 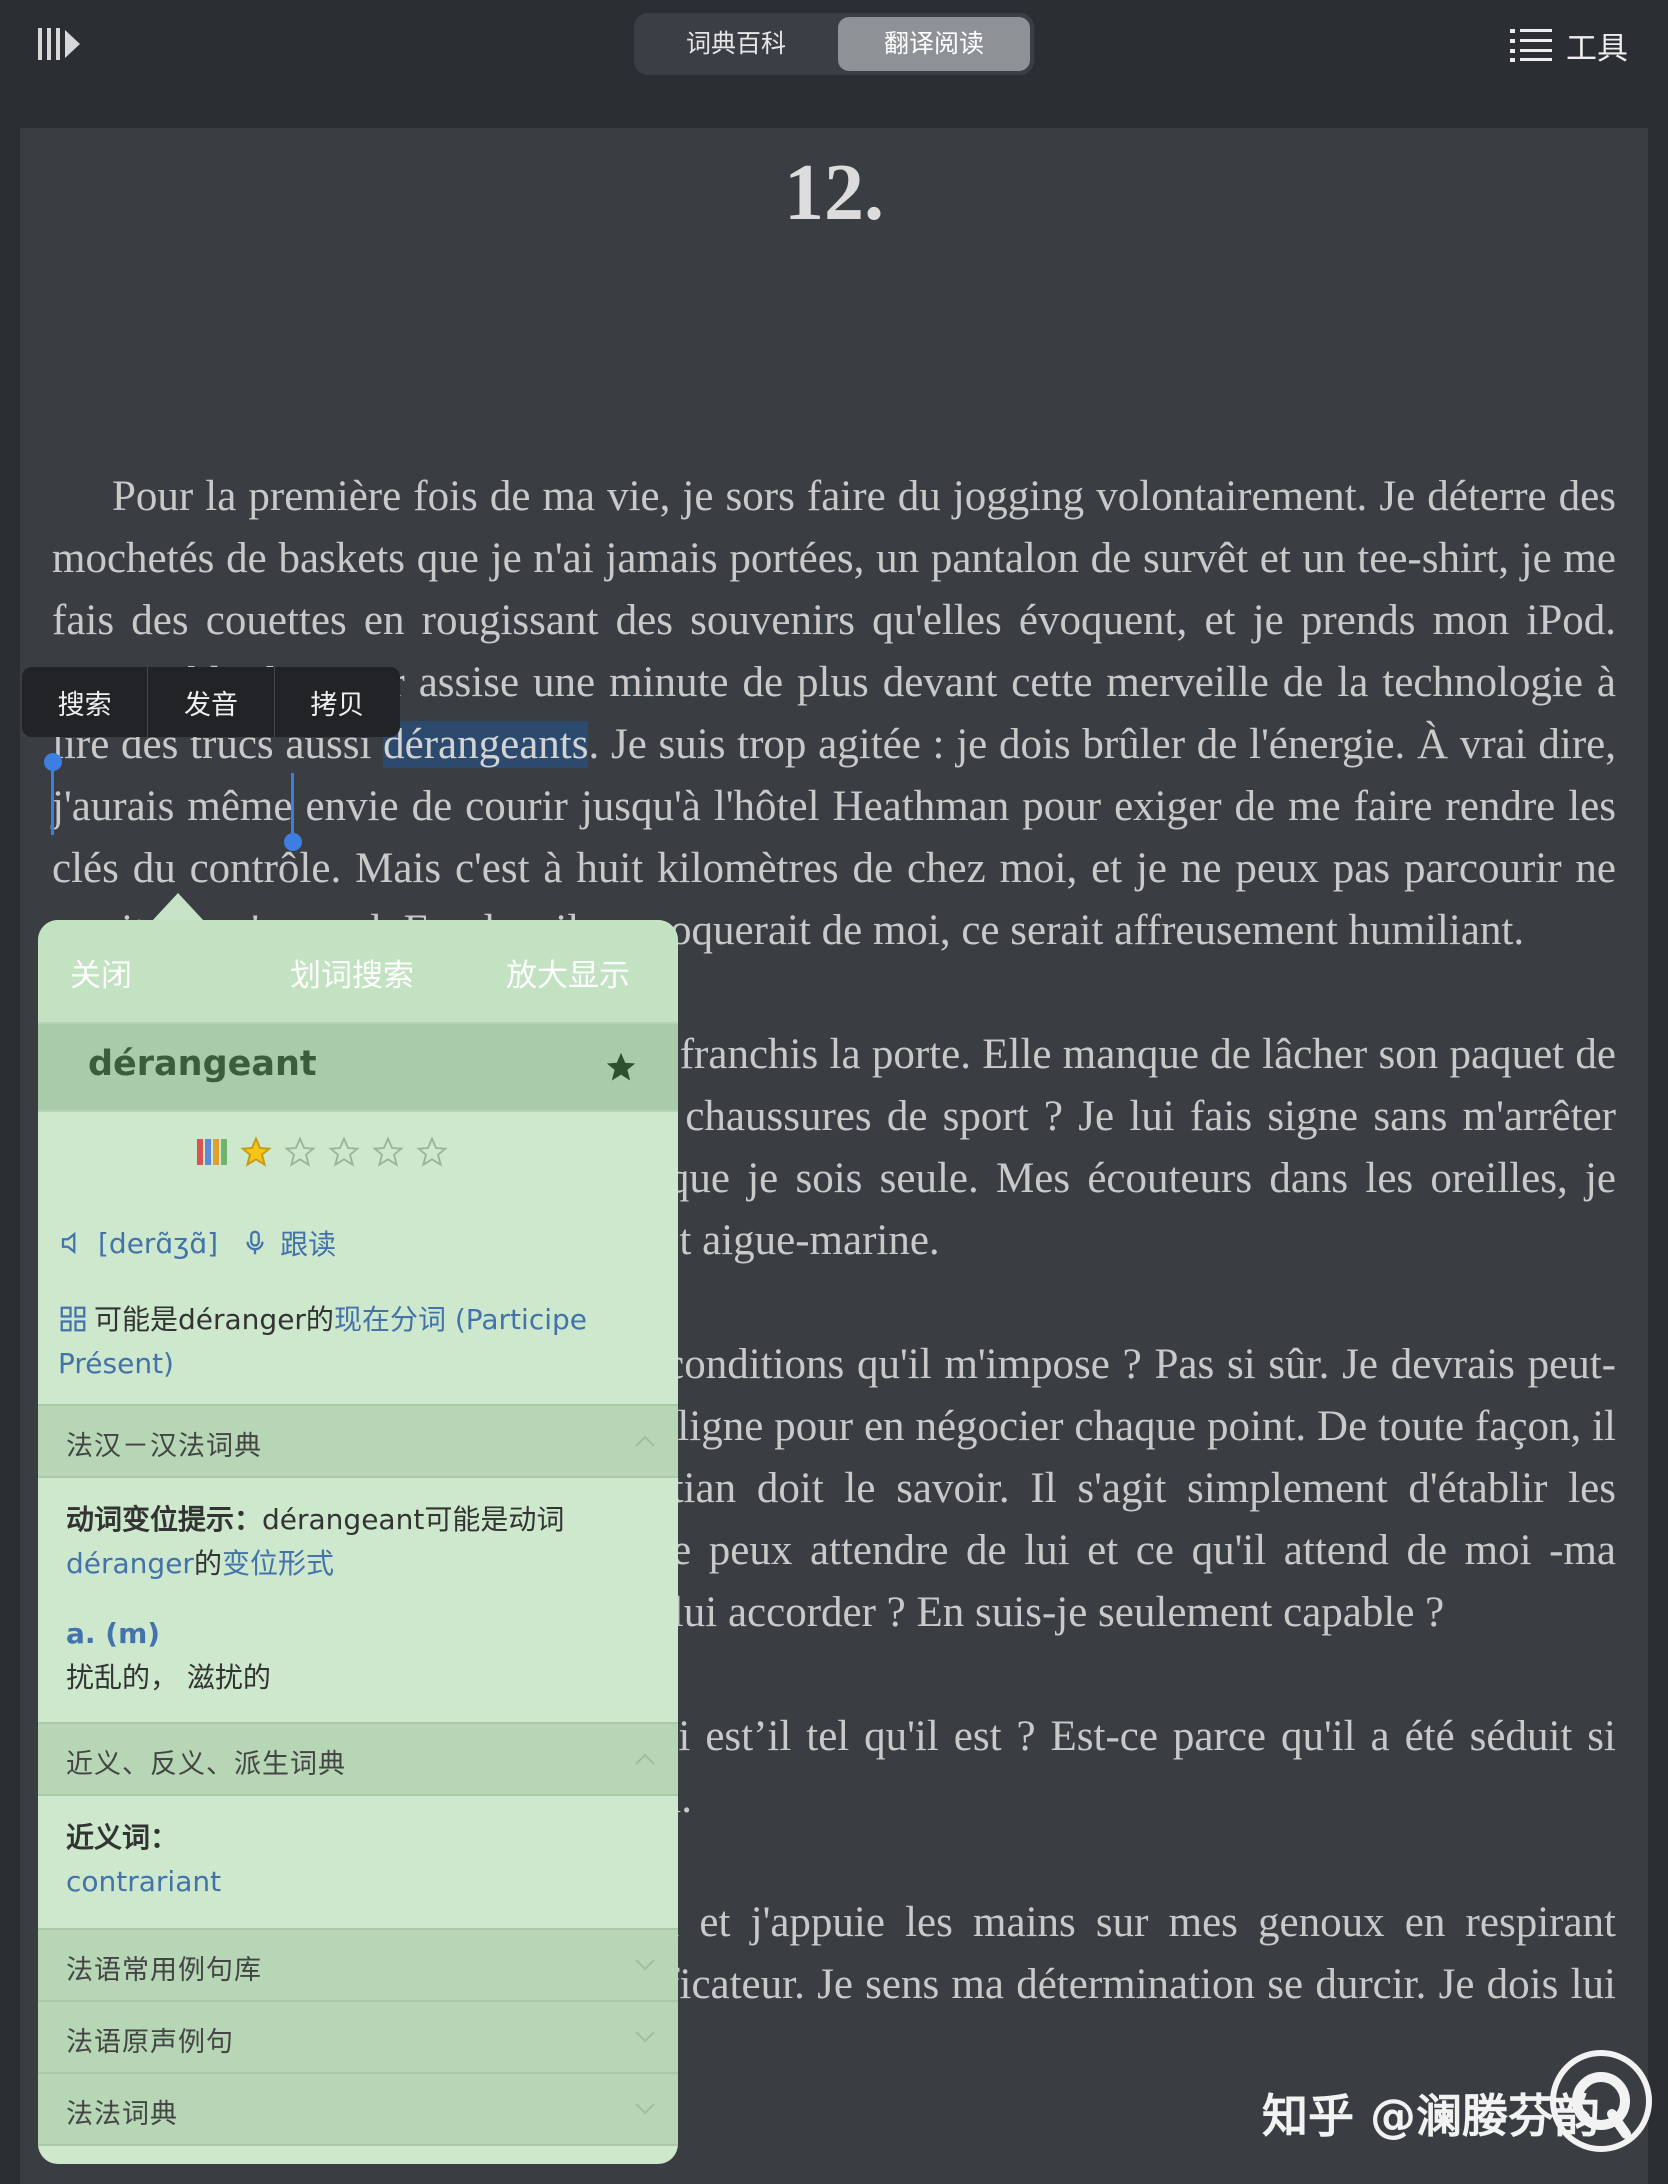 I want to click on tab-dictionary: 词典百科, so click(x=736, y=44).